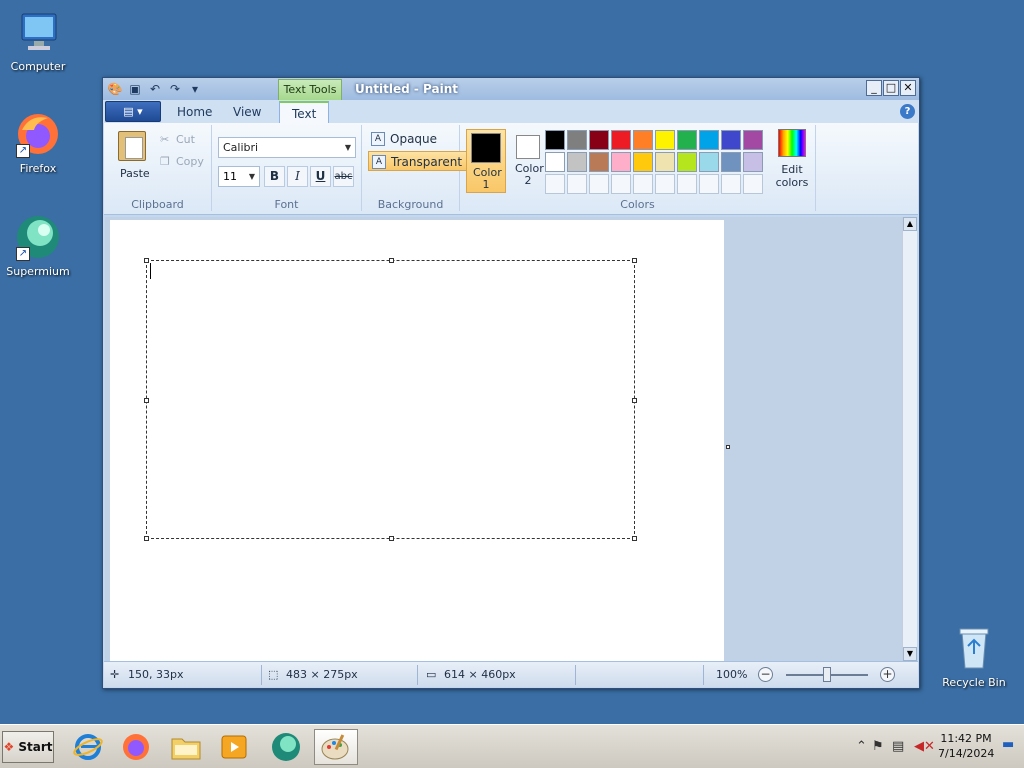  What do you see at coordinates (910, 654) in the screenshot?
I see `scroll-down-arrow-icon: ▼` at bounding box center [910, 654].